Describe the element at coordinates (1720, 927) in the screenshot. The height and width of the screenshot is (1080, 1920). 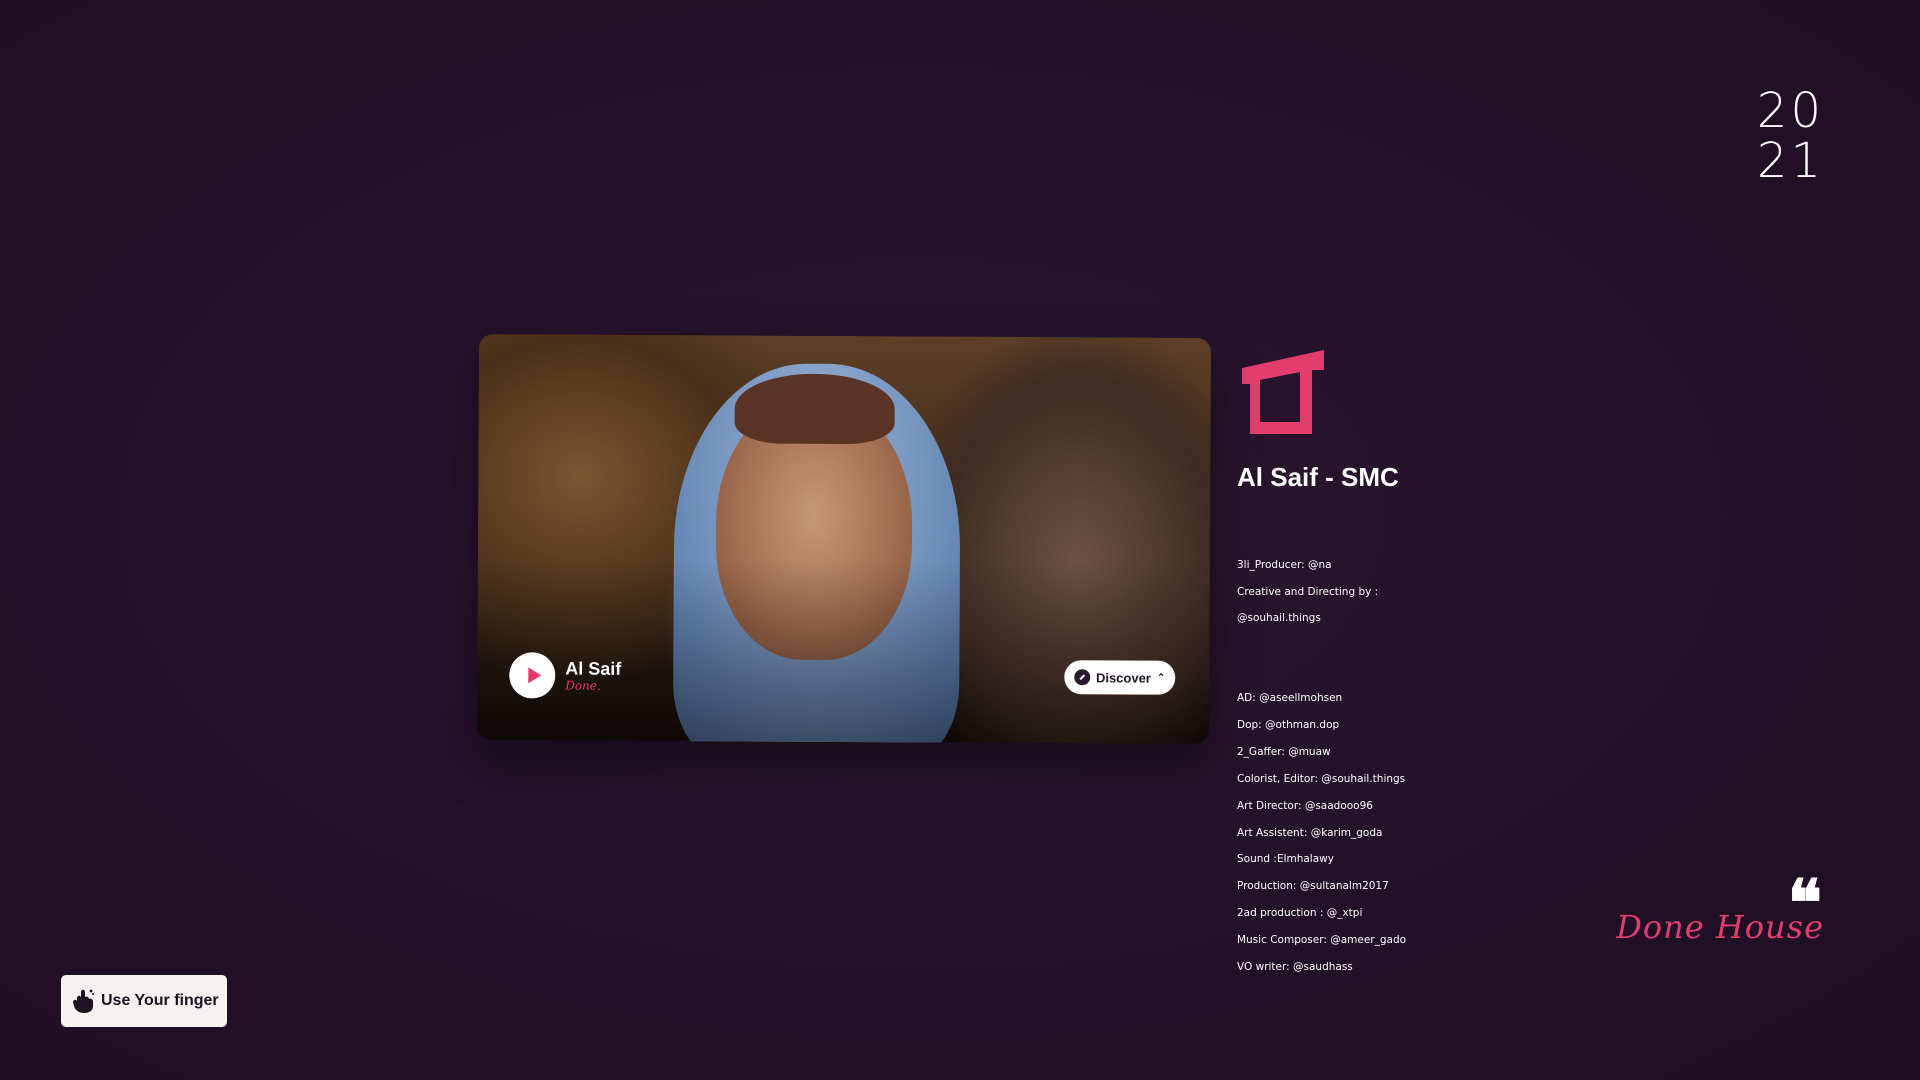
I see `brand-signature: Done House` at that location.